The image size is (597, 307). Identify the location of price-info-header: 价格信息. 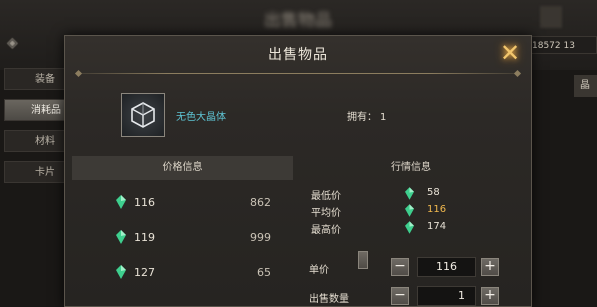
(182, 168).